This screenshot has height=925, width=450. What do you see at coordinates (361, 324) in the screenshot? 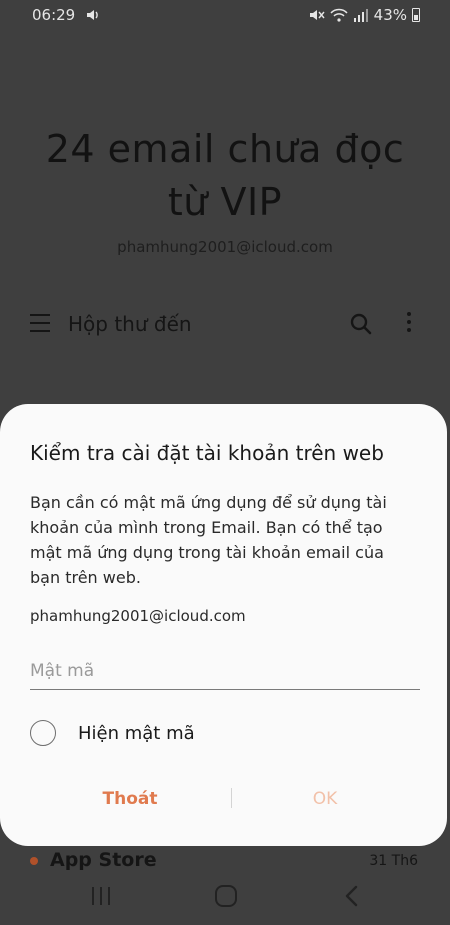
I see `search-icon` at bounding box center [361, 324].